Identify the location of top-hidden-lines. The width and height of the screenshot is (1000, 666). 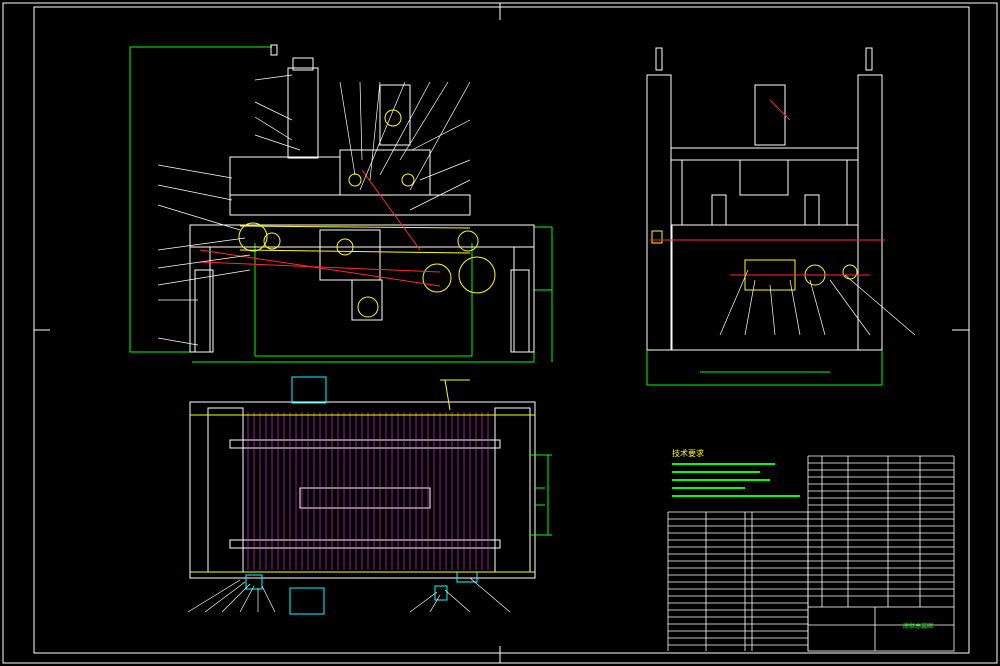
(362, 476).